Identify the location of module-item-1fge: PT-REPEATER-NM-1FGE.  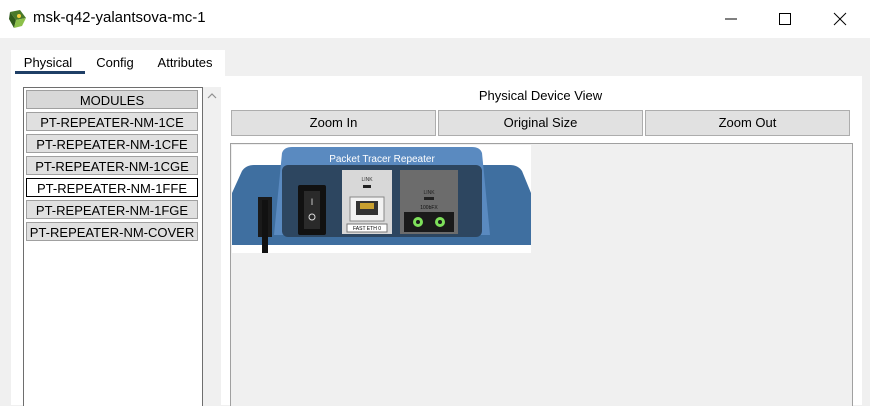
(112, 209).